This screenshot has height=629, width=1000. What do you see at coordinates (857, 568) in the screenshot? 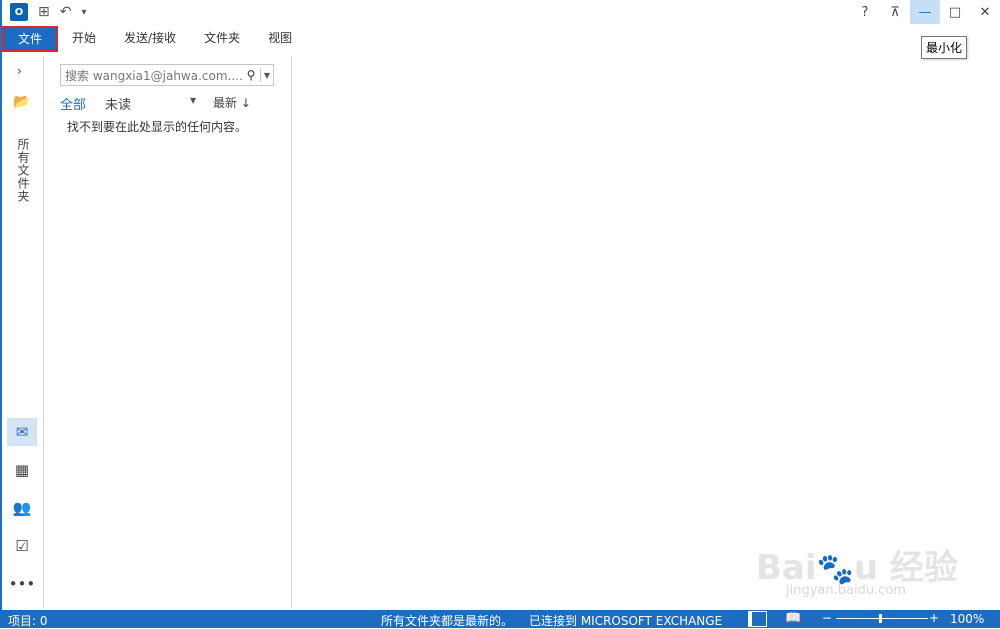
I see `baidu-watermark-logo: Bai🐾u 经验` at bounding box center [857, 568].